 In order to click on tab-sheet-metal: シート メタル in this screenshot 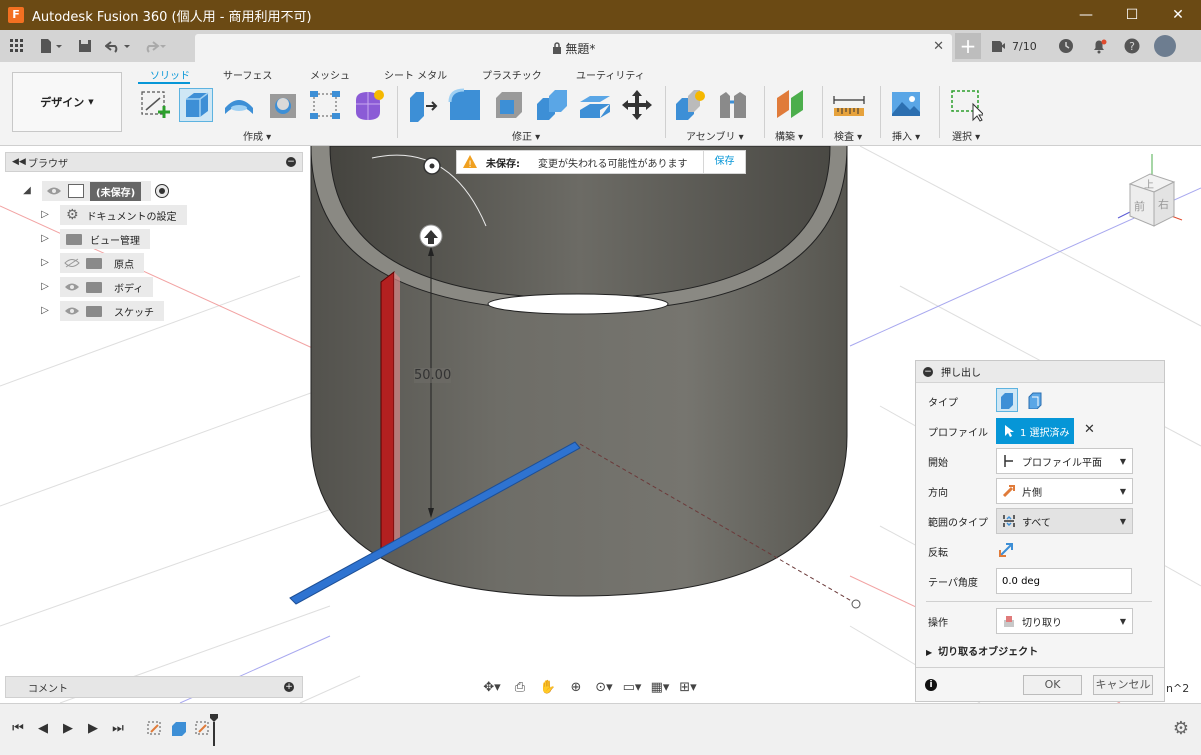, I will do `click(415, 74)`.